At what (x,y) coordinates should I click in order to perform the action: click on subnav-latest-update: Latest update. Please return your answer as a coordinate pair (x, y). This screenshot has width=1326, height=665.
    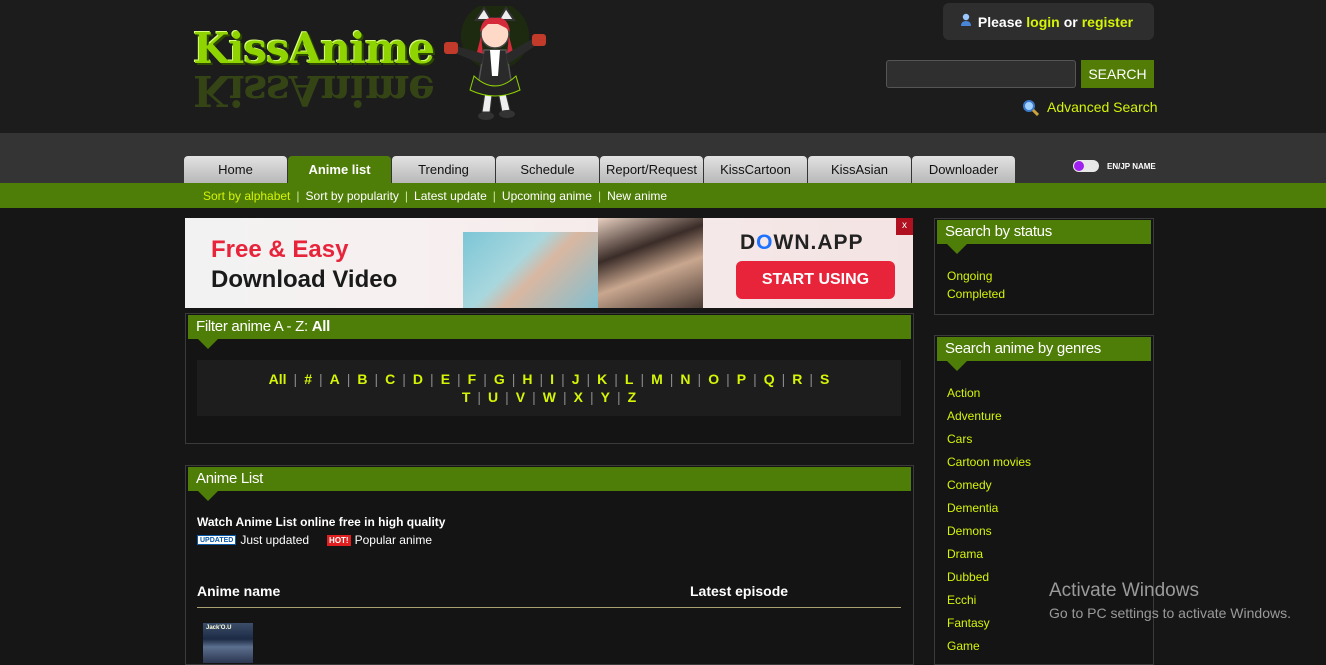
    Looking at the image, I should click on (450, 196).